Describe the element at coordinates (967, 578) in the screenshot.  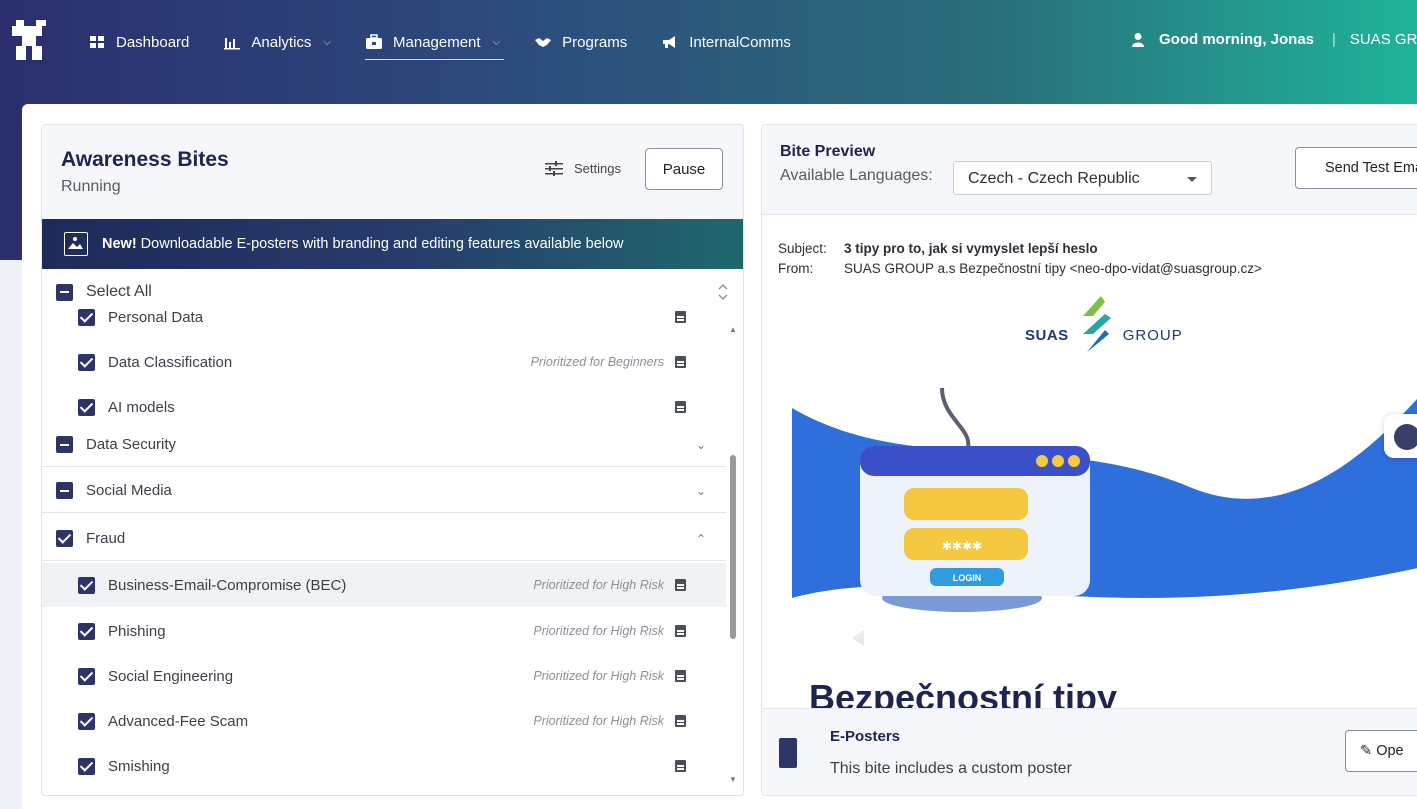
I see `hero-login-text: LOGIN` at that location.